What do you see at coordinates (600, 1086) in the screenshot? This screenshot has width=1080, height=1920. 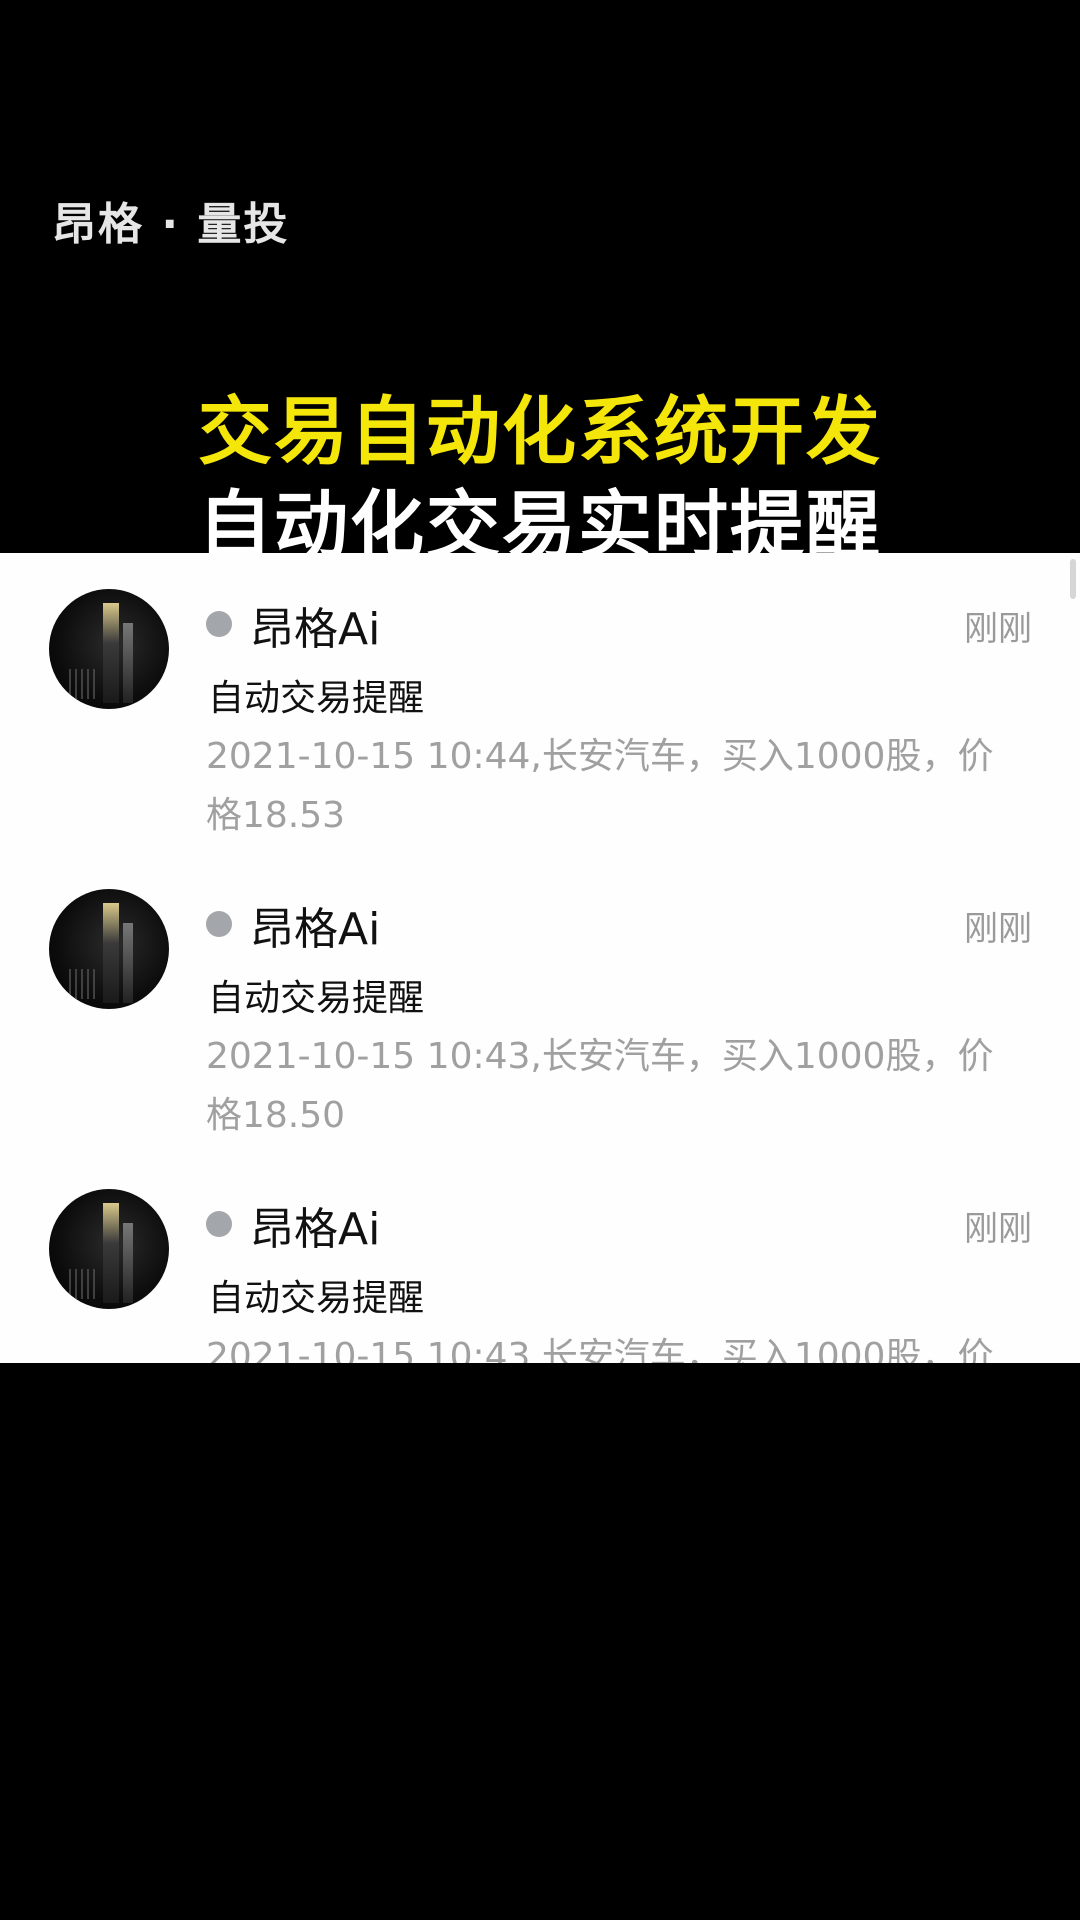 I see `notification-body: 2021-10-15 10:43,长安汽车，买入1000股，价格18.50` at bounding box center [600, 1086].